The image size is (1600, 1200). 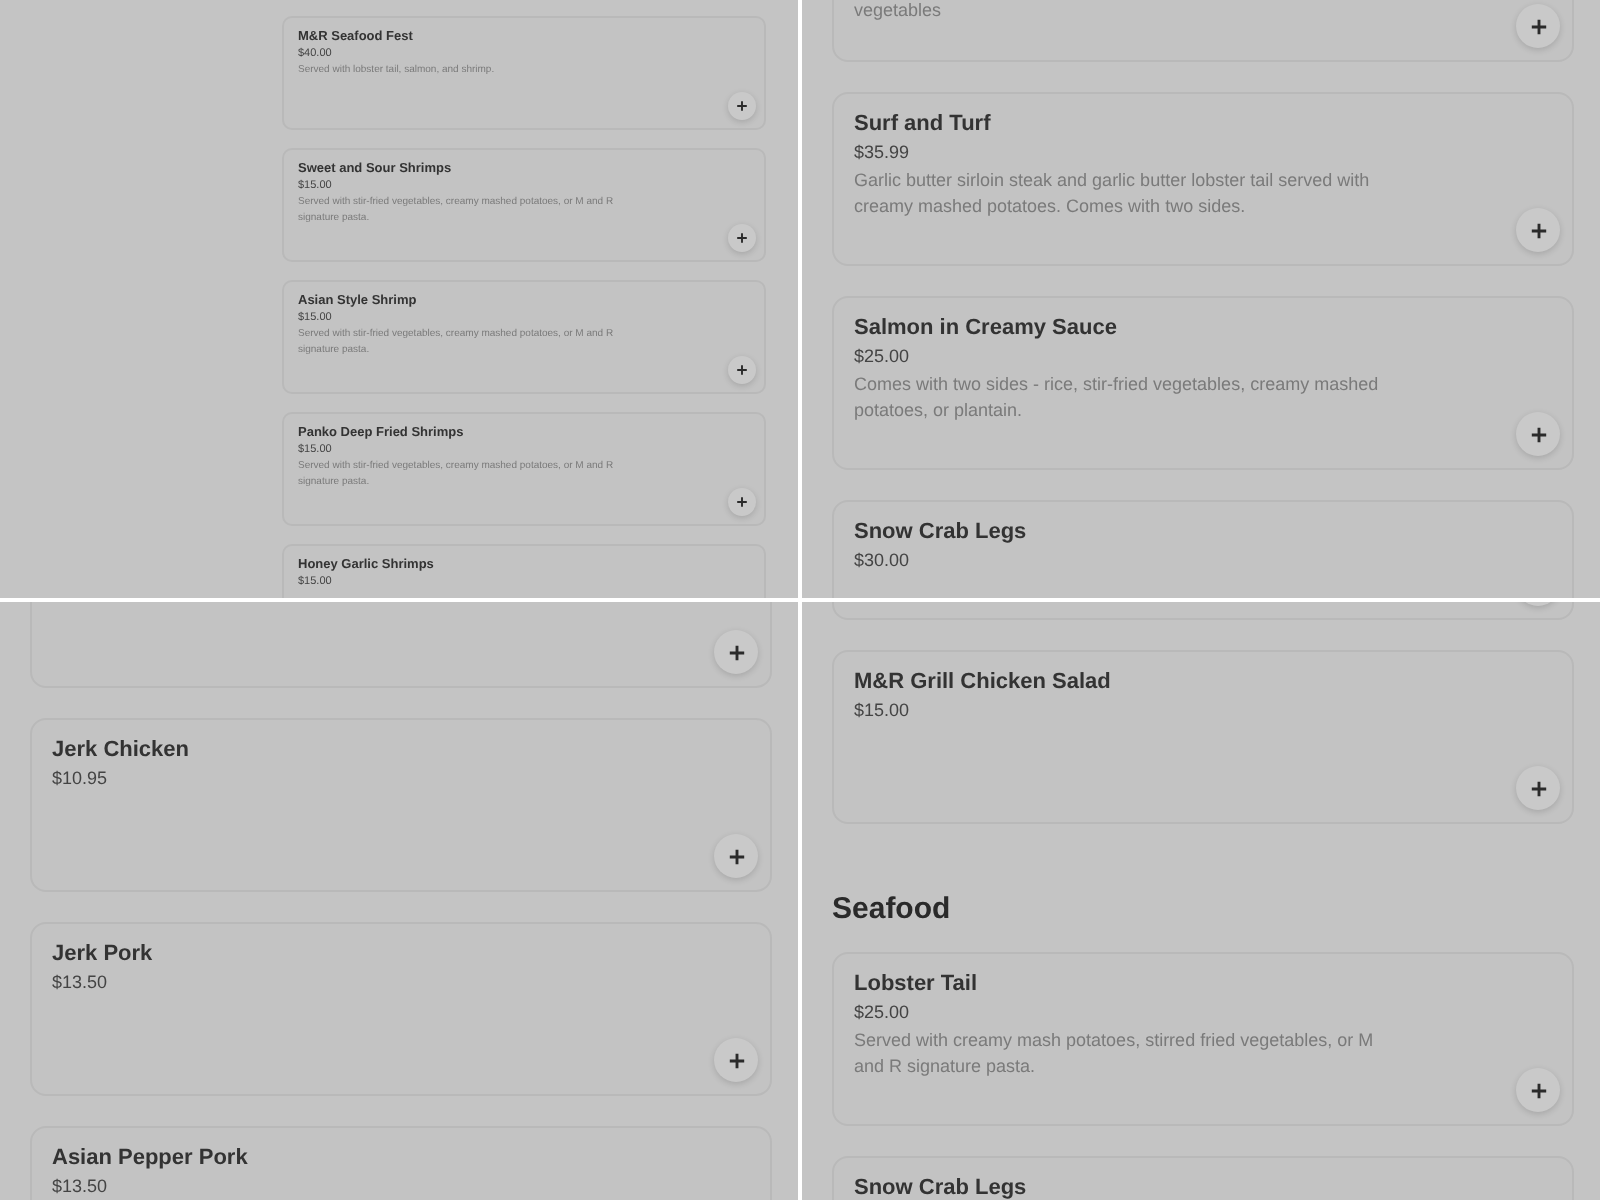 What do you see at coordinates (883, 560) in the screenshot?
I see `item-price: $30.00` at bounding box center [883, 560].